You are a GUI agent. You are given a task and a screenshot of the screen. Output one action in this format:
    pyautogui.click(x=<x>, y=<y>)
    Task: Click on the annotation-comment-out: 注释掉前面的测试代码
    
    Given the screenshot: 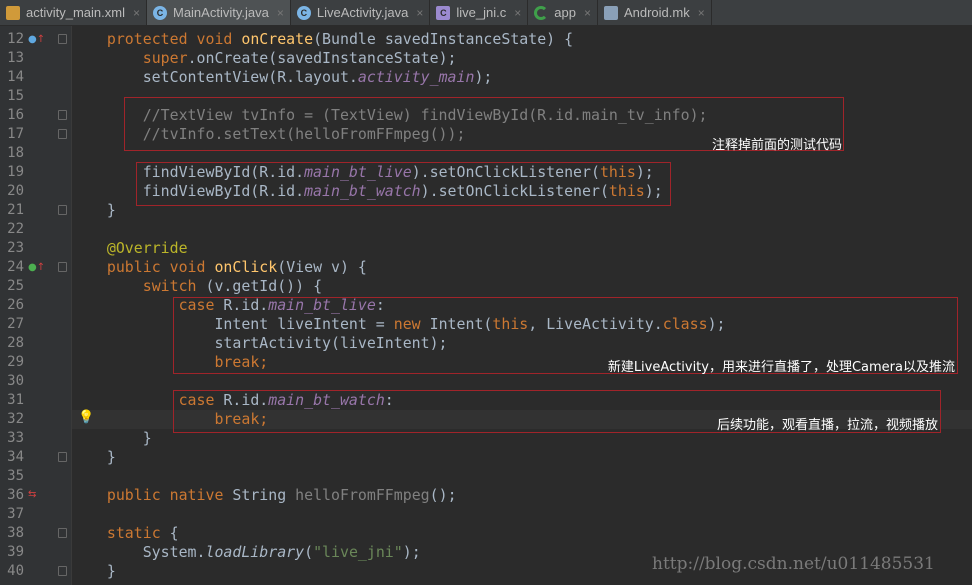 What is the action you would take?
    pyautogui.click(x=776, y=145)
    